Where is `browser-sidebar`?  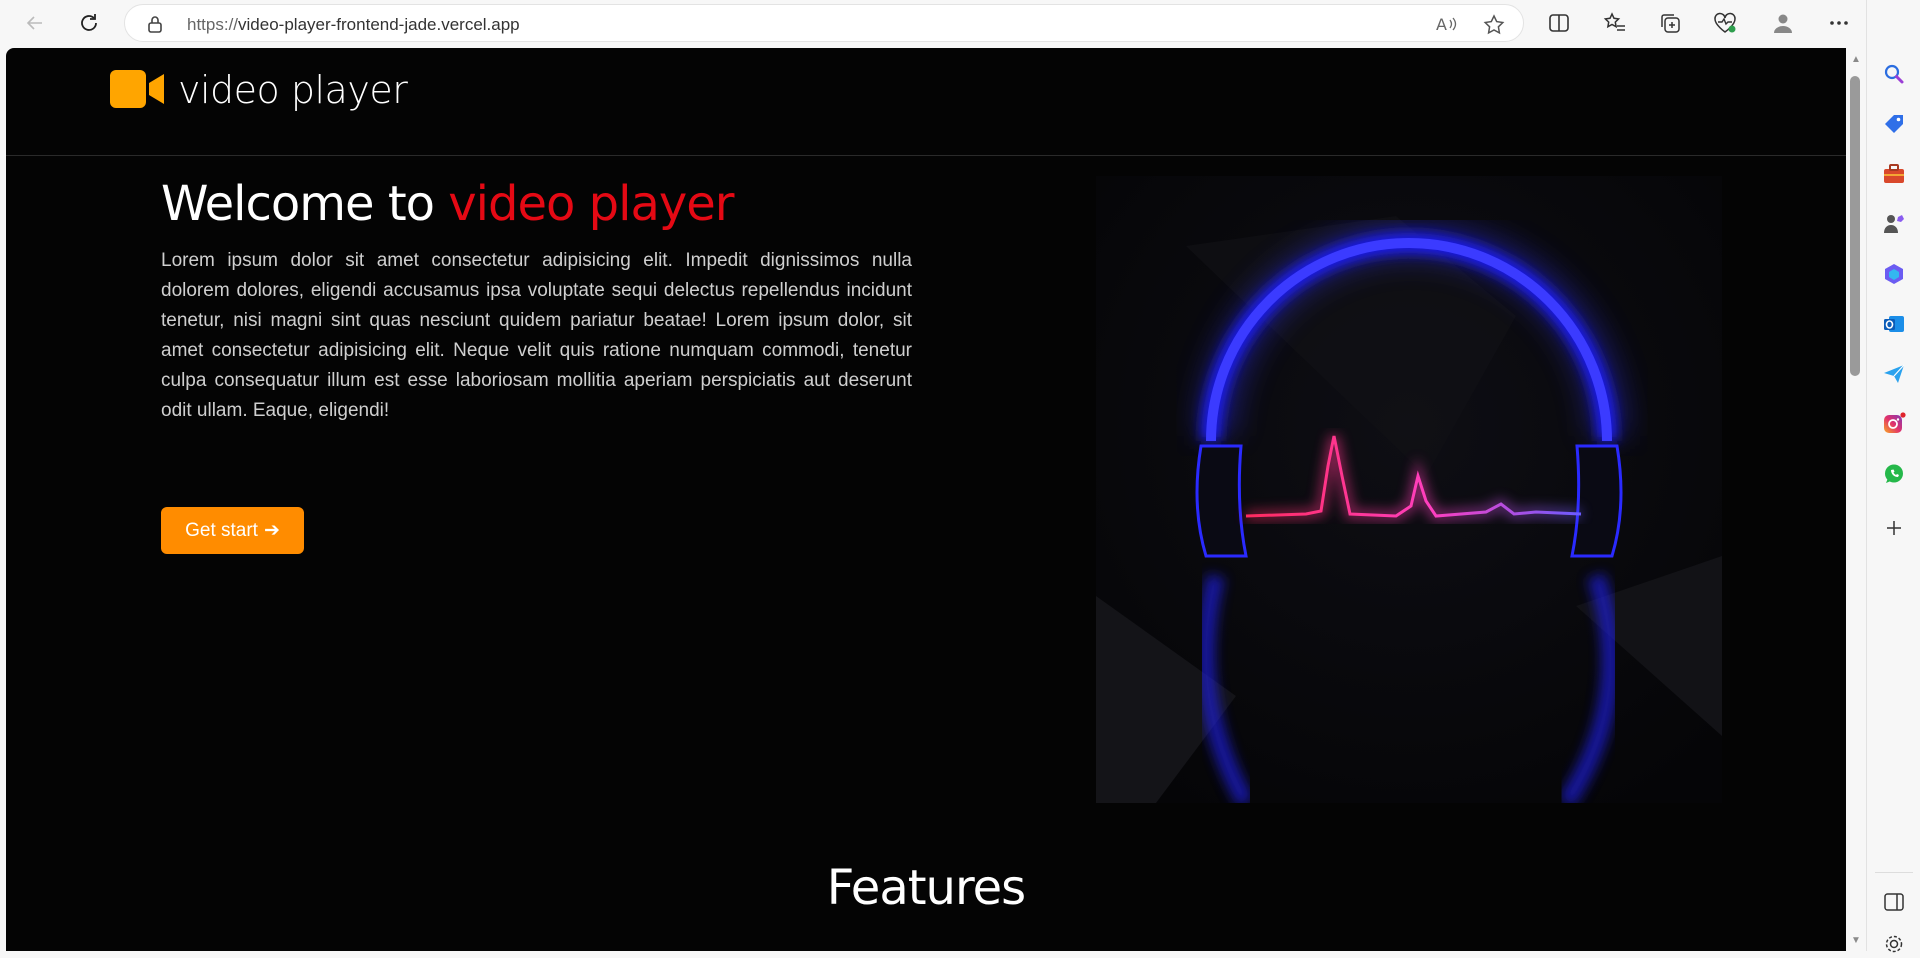
browser-sidebar is located at coordinates (1893, 476).